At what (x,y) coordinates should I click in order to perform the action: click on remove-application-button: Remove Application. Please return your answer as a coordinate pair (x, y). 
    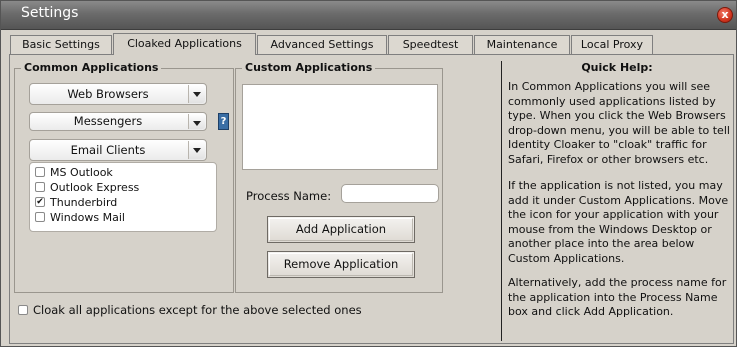
    Looking at the image, I should click on (341, 264).